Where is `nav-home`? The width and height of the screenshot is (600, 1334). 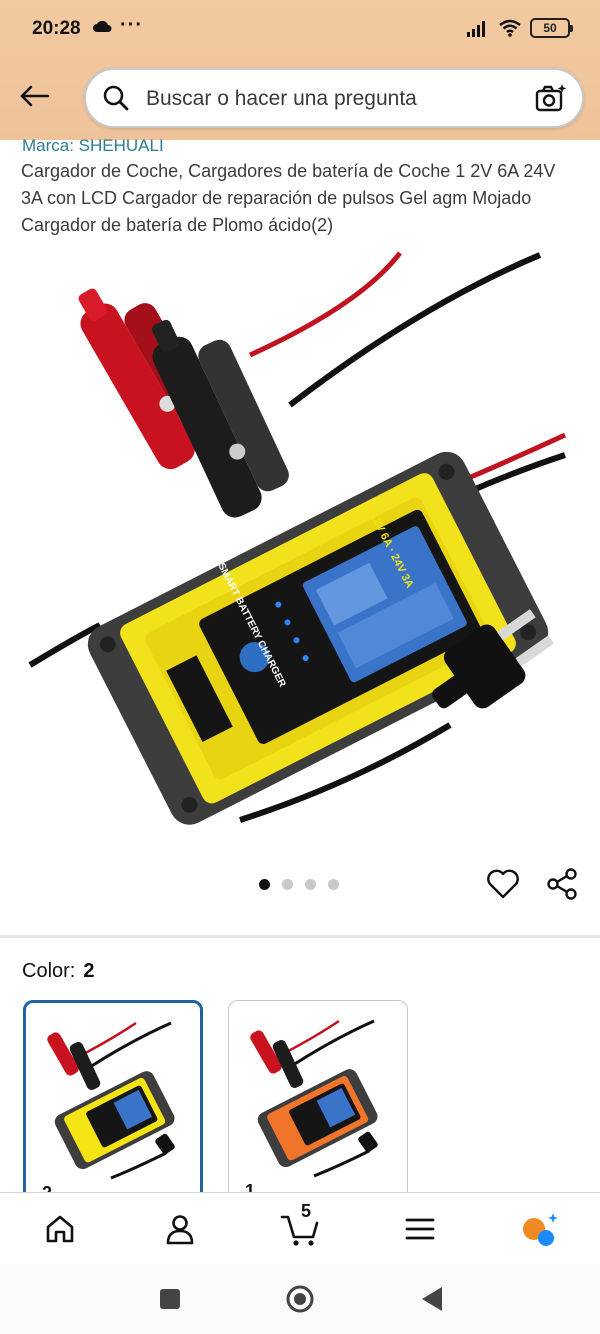
nav-home is located at coordinates (60, 1229).